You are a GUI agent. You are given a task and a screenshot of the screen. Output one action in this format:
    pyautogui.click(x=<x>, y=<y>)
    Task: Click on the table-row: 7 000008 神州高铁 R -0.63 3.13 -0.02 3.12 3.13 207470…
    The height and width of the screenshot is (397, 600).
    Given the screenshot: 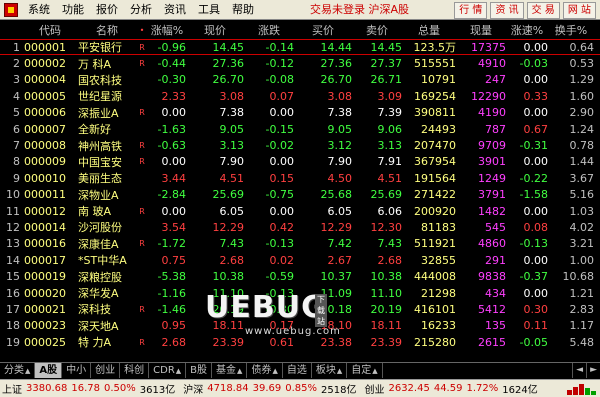 What is the action you would take?
    pyautogui.click(x=300, y=145)
    